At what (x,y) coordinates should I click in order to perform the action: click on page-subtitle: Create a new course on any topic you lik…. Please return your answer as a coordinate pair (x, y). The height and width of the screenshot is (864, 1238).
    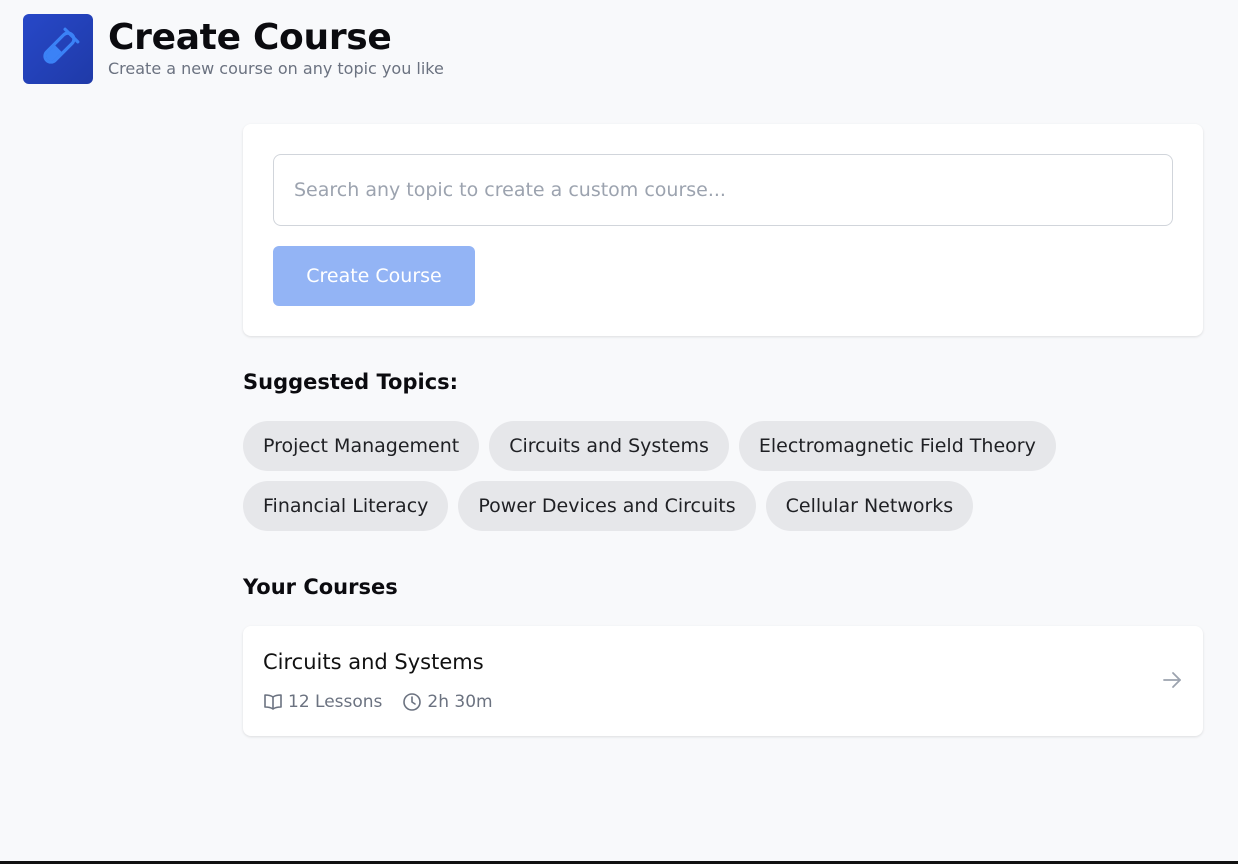
    Looking at the image, I should click on (276, 68).